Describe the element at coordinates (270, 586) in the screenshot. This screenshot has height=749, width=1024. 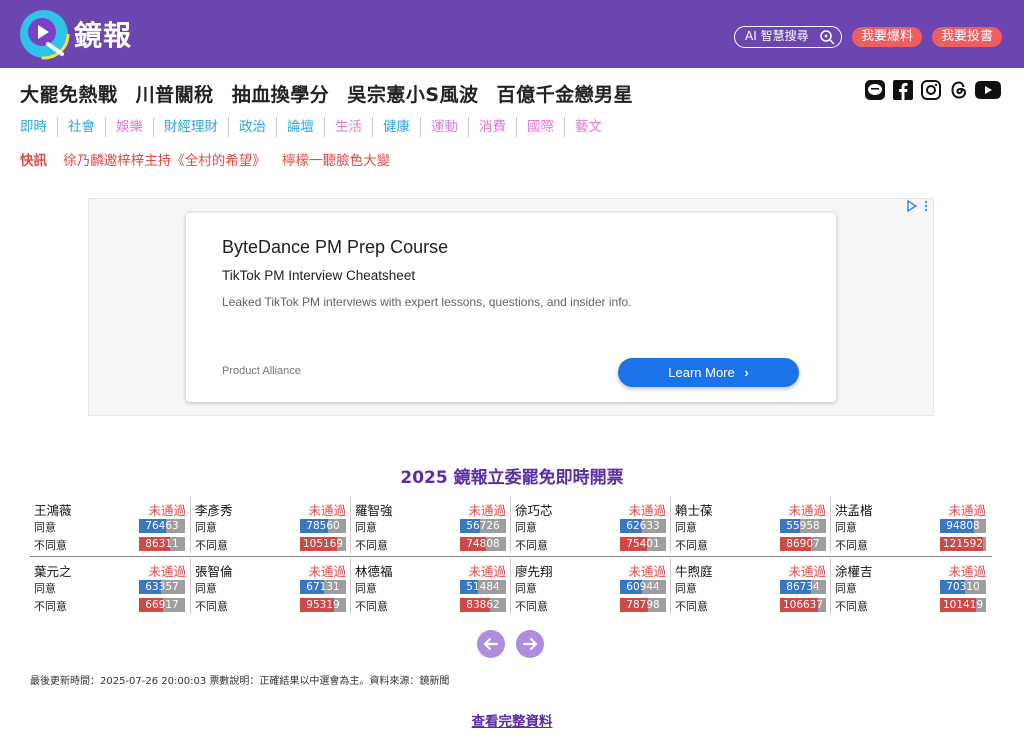
I see `candidate-card: 張智倫 未通過 同意 67131 不同意 95319` at that location.